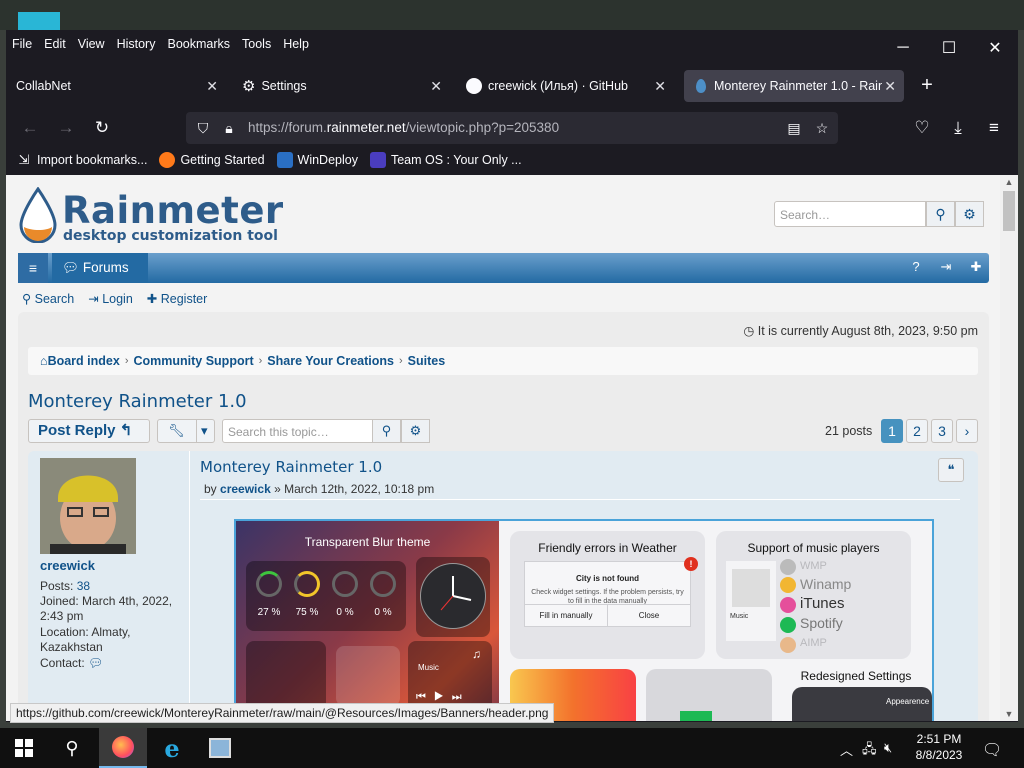  Describe the element at coordinates (794, 86) in the screenshot. I see `tab-rainmeter: Monterey Rainmeter 1.0 - Rainm ✕` at that location.